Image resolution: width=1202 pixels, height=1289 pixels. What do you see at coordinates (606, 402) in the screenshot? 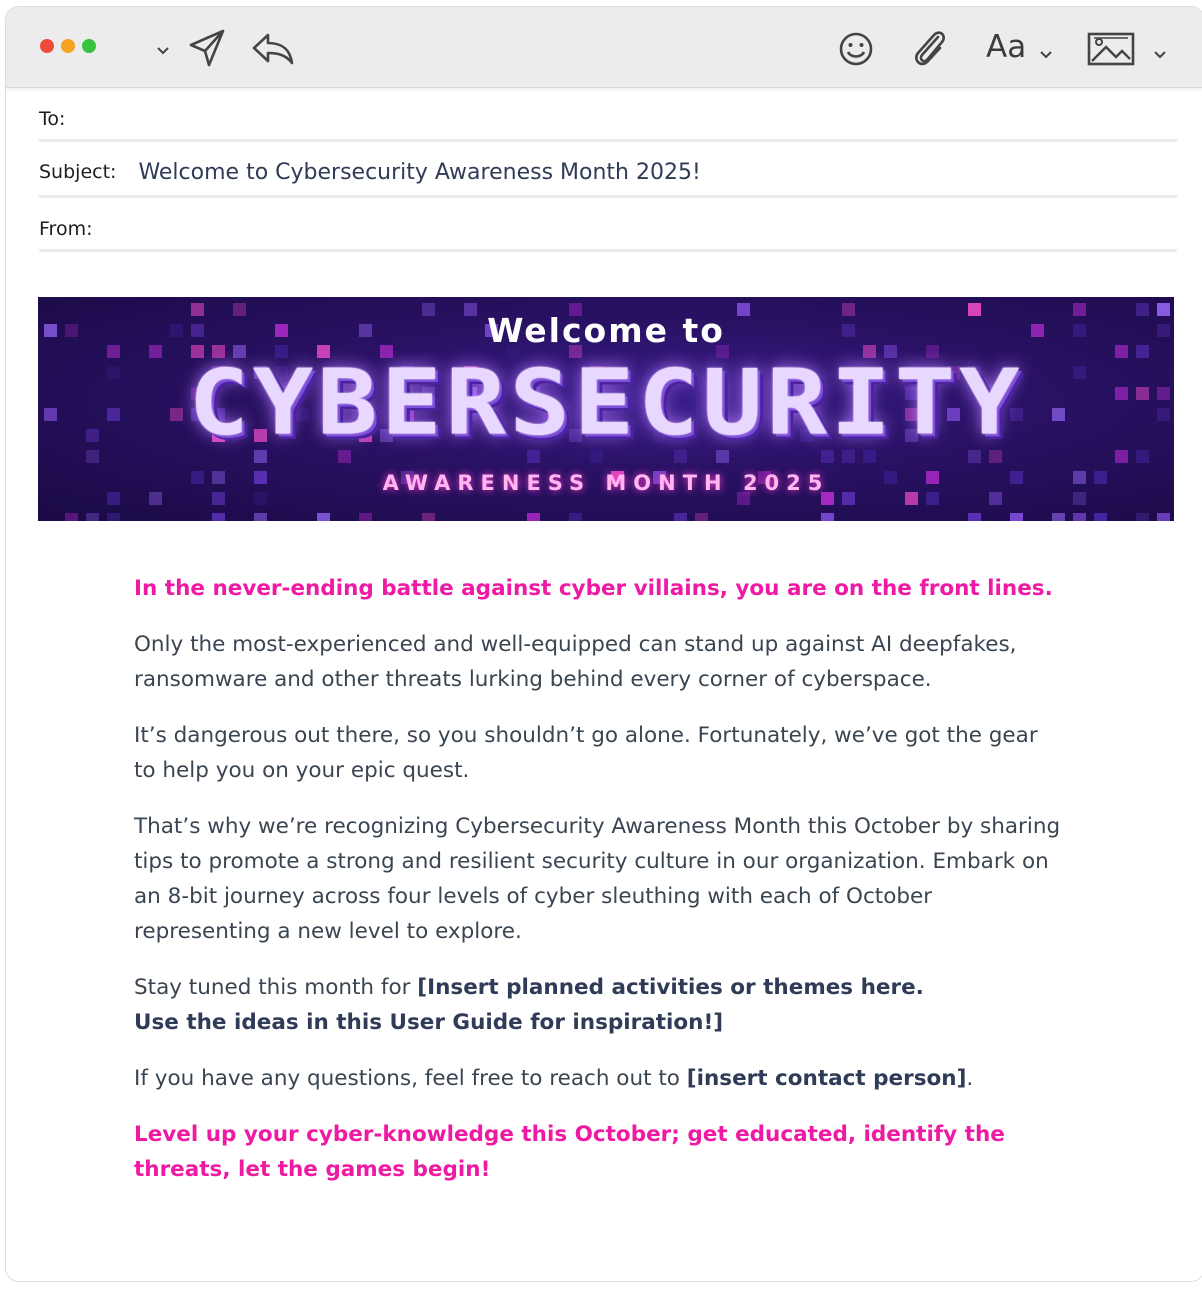
I see `banner-title-text: CYBERSECURITY` at bounding box center [606, 402].